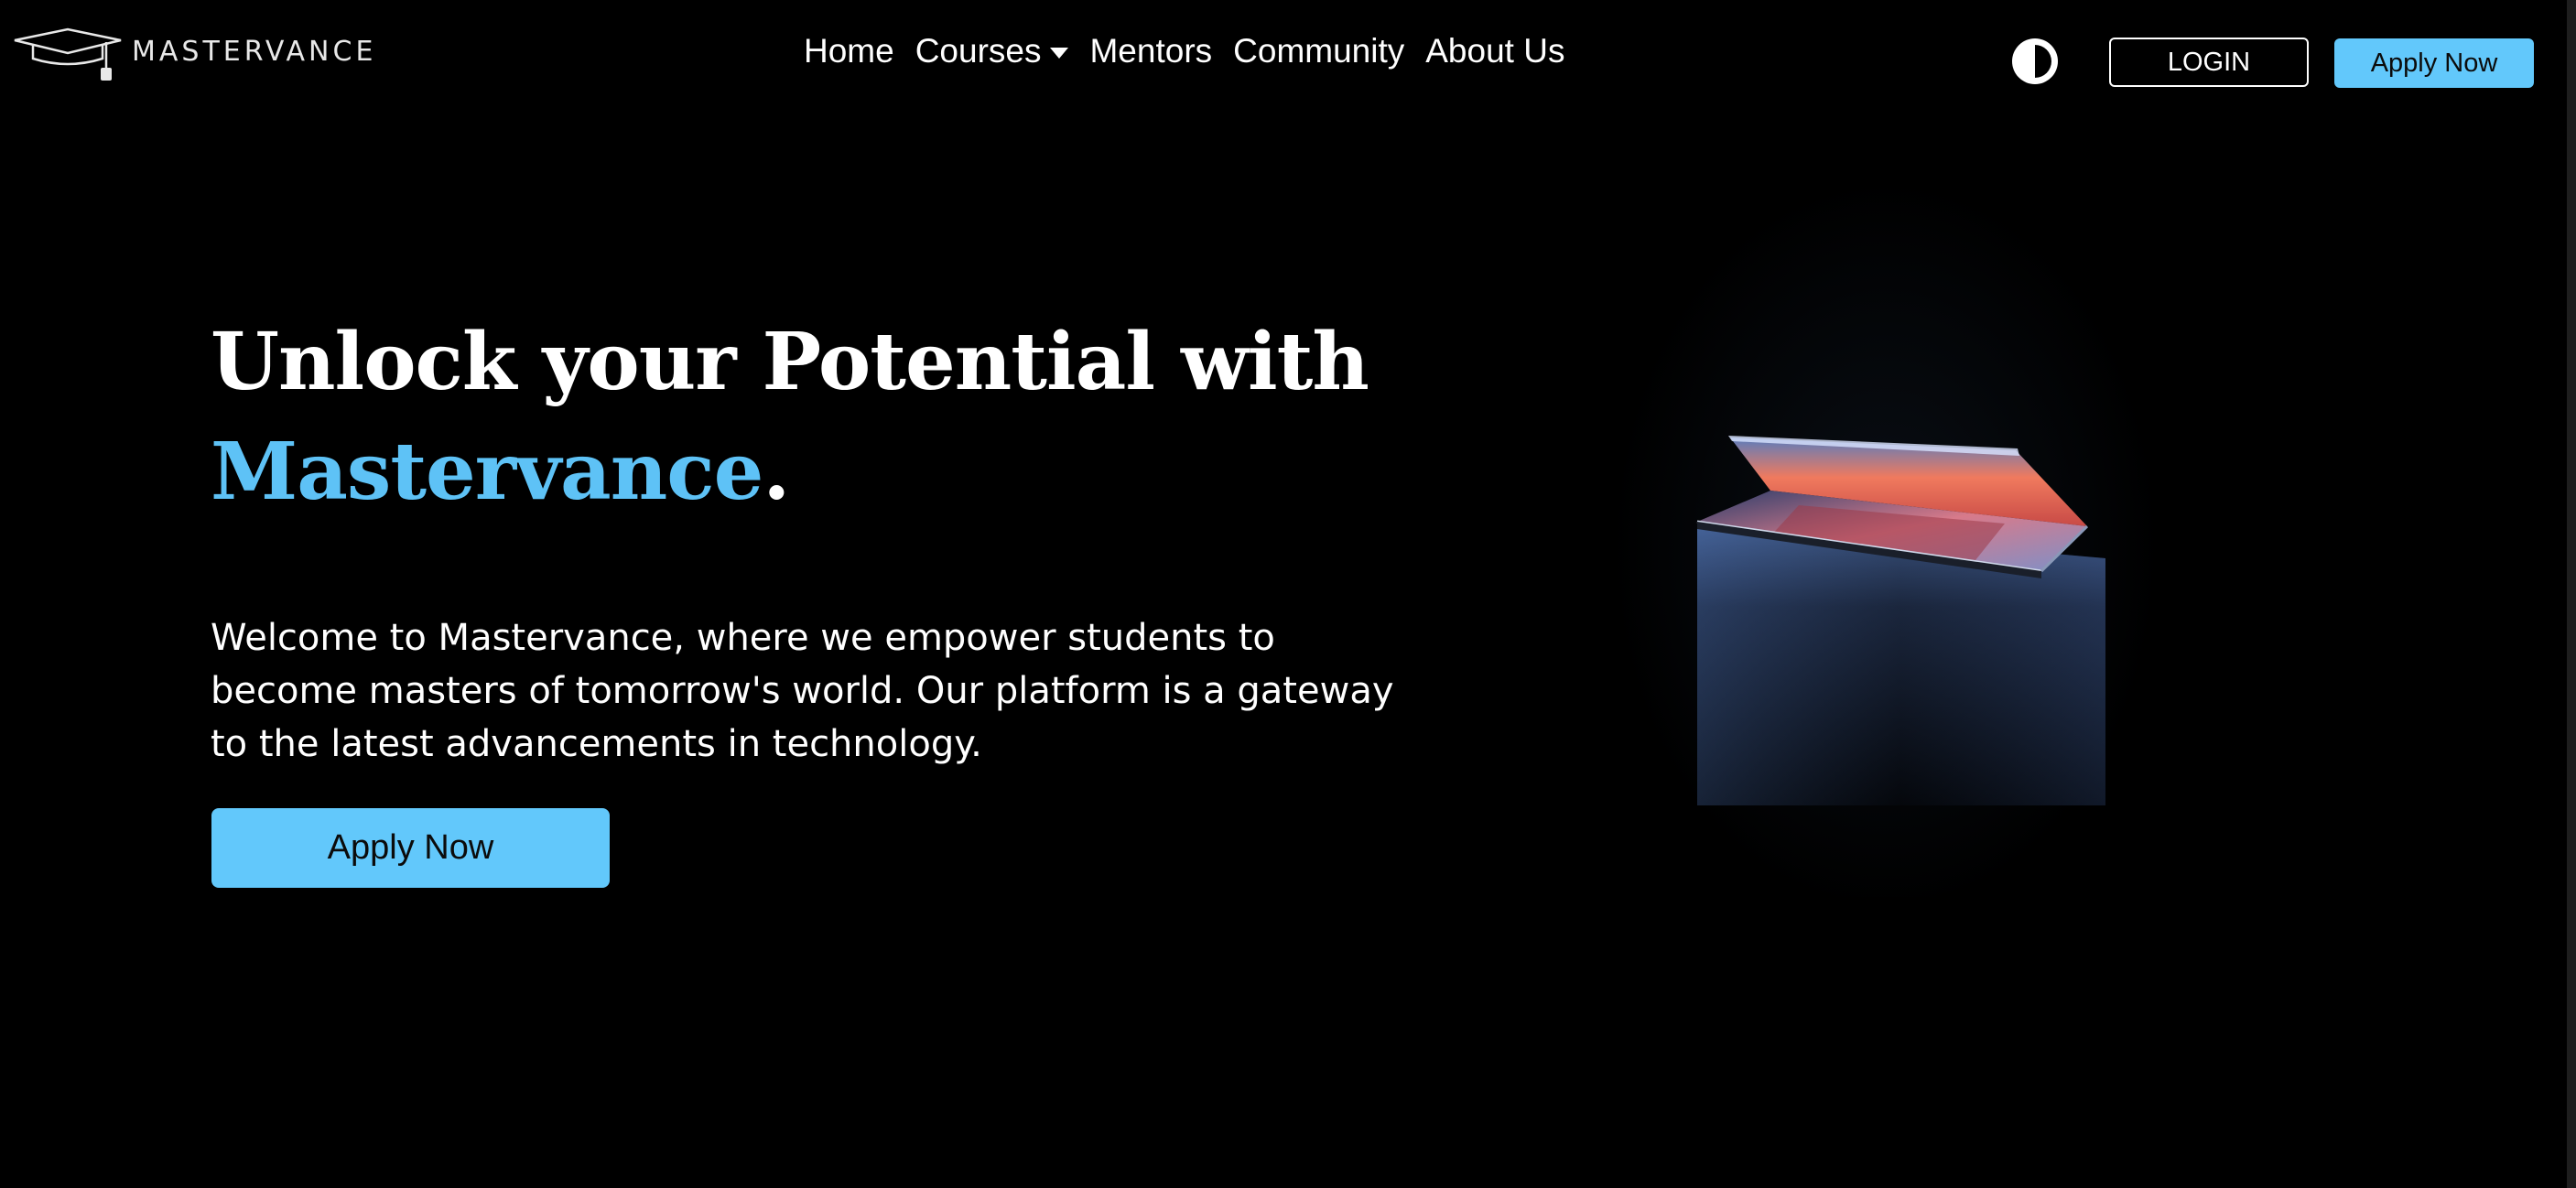 The height and width of the screenshot is (1188, 2576). I want to click on nav-courses-label: Courses, so click(979, 51).